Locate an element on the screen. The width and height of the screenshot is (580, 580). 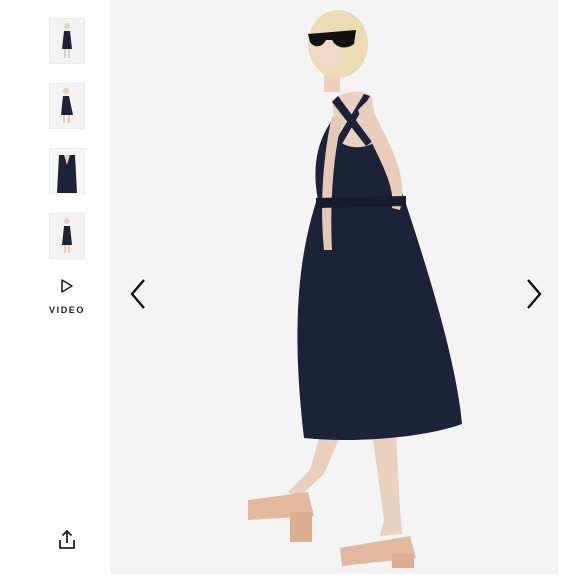
chevron-left-icon is located at coordinates (138, 297).